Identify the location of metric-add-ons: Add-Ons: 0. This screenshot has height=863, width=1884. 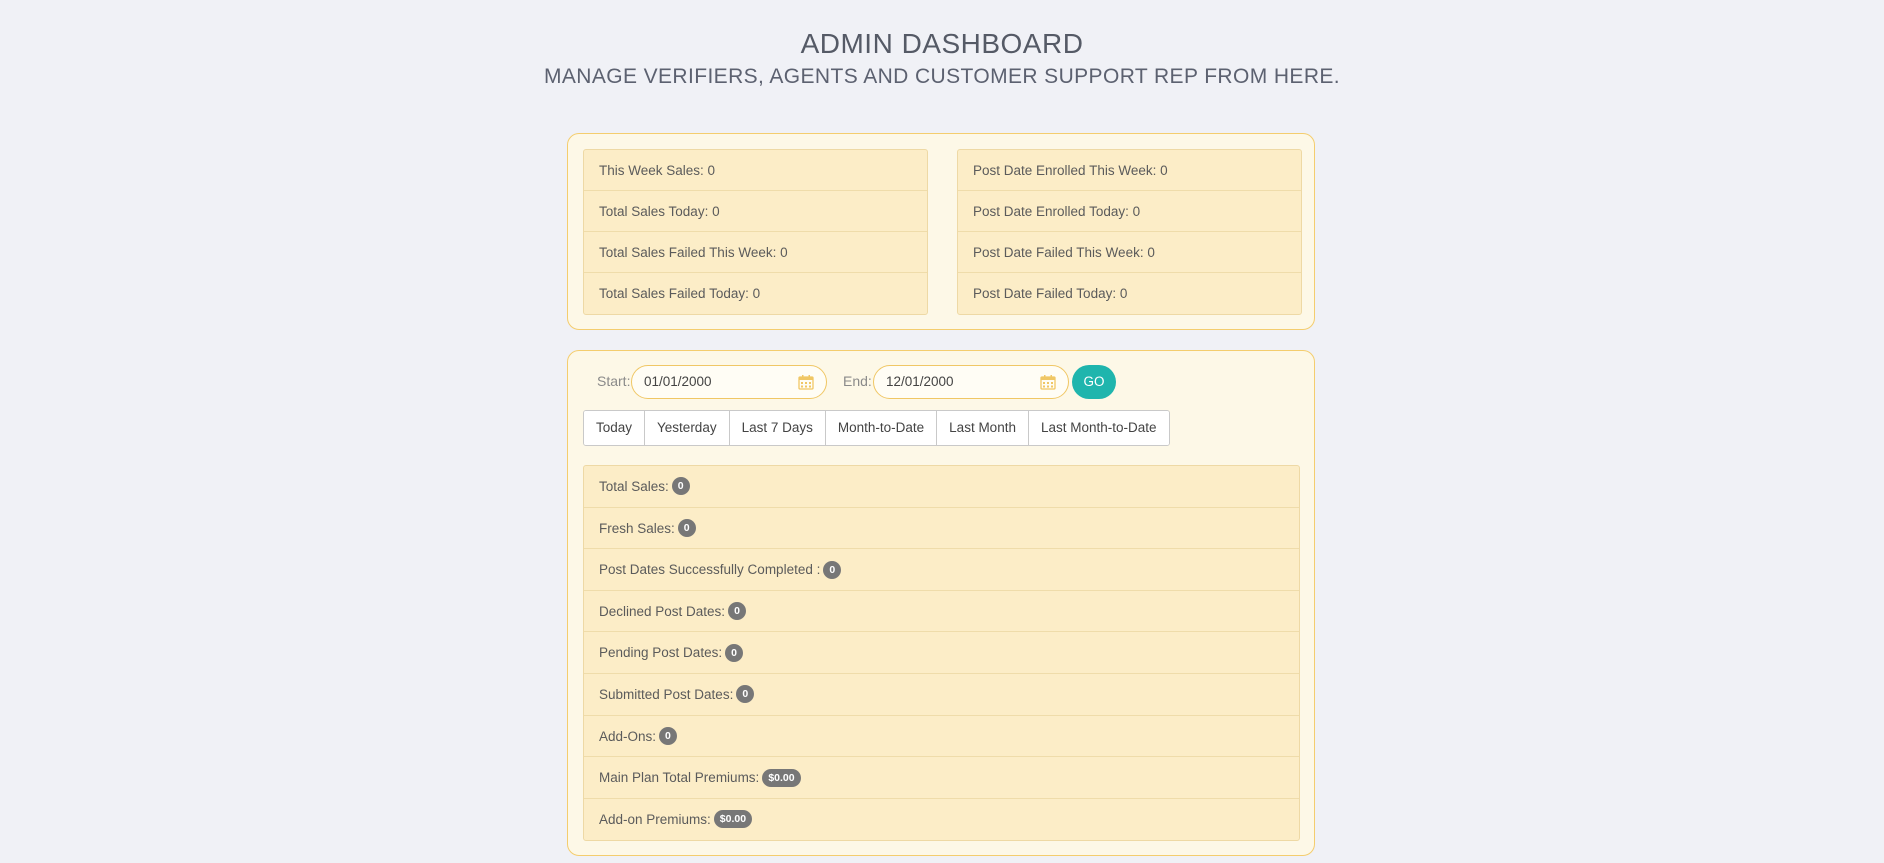
(941, 737).